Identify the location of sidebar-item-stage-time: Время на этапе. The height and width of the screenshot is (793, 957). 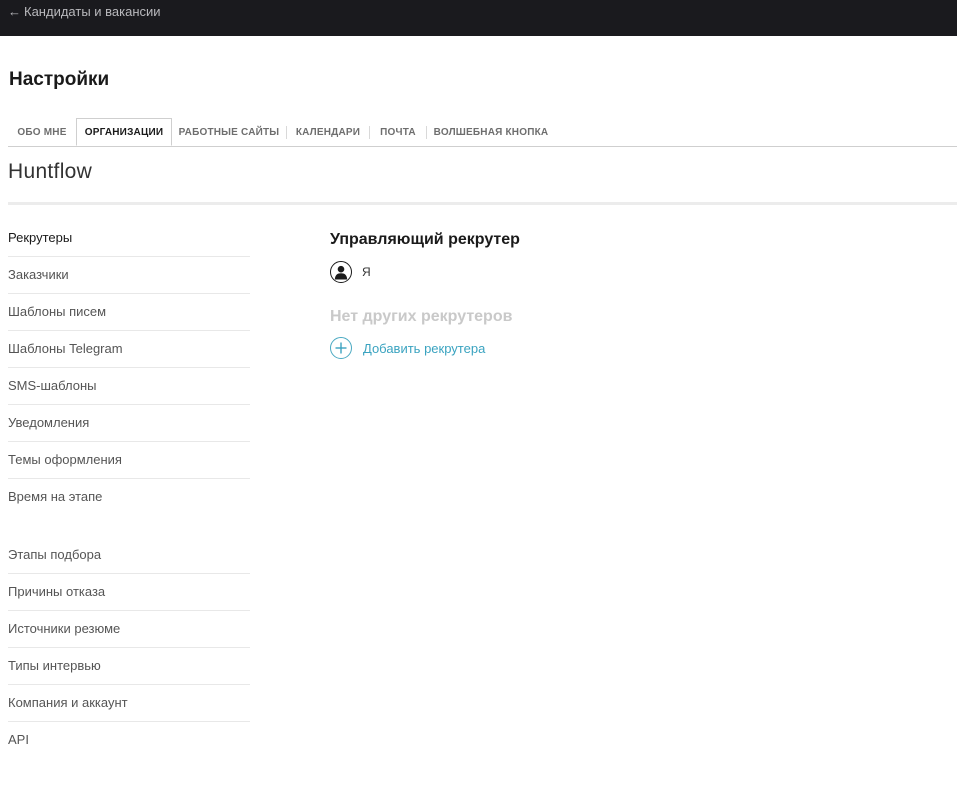
(129, 497).